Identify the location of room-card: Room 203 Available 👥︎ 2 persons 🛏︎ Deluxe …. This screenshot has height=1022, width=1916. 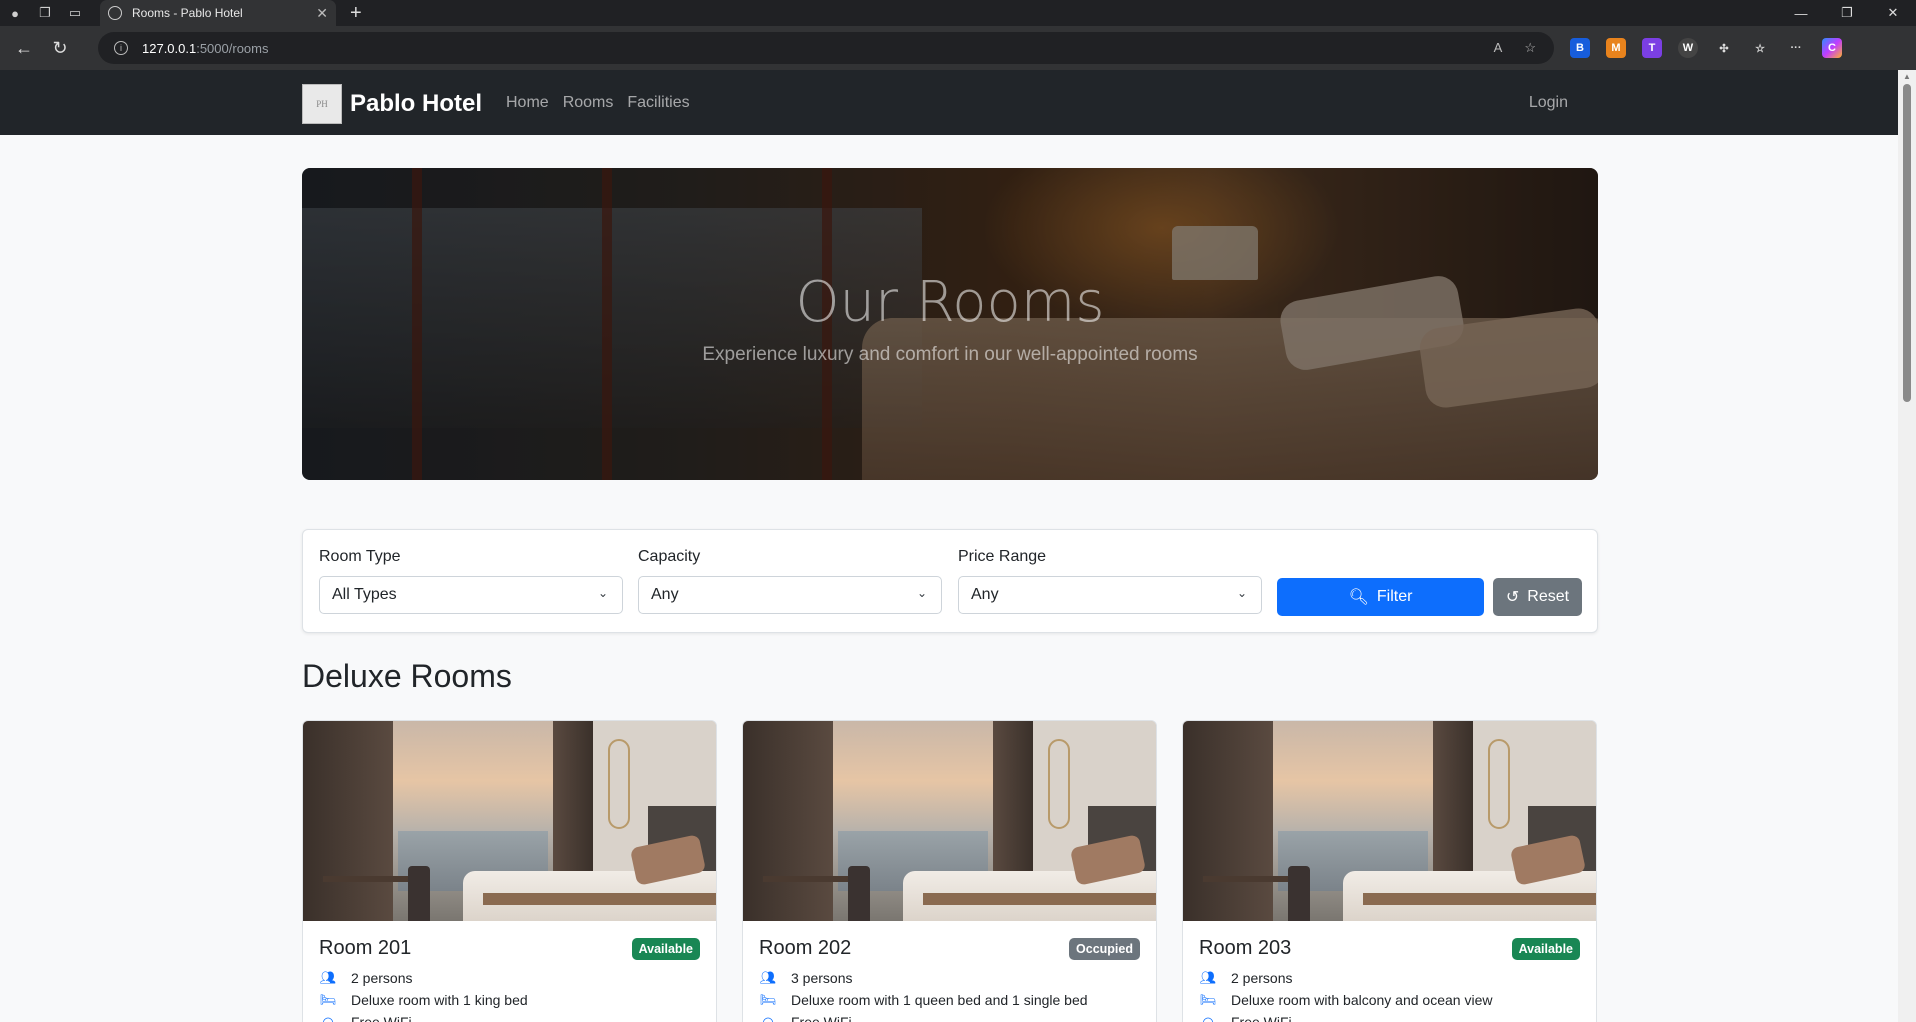
(1389, 871).